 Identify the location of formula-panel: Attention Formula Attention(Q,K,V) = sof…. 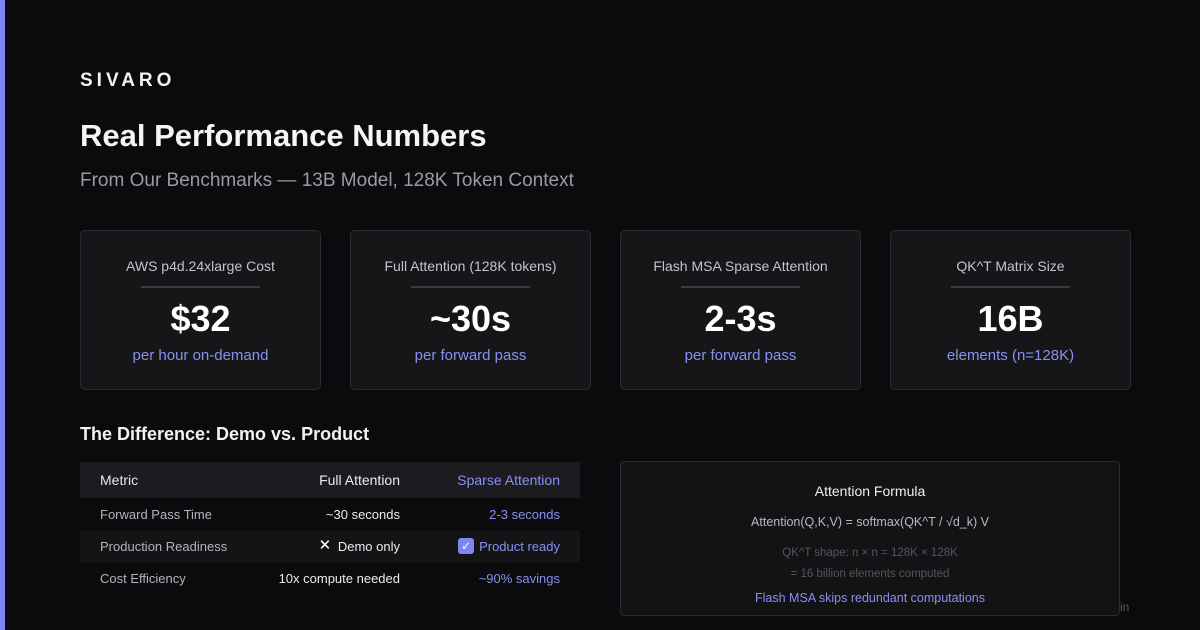
(870, 538).